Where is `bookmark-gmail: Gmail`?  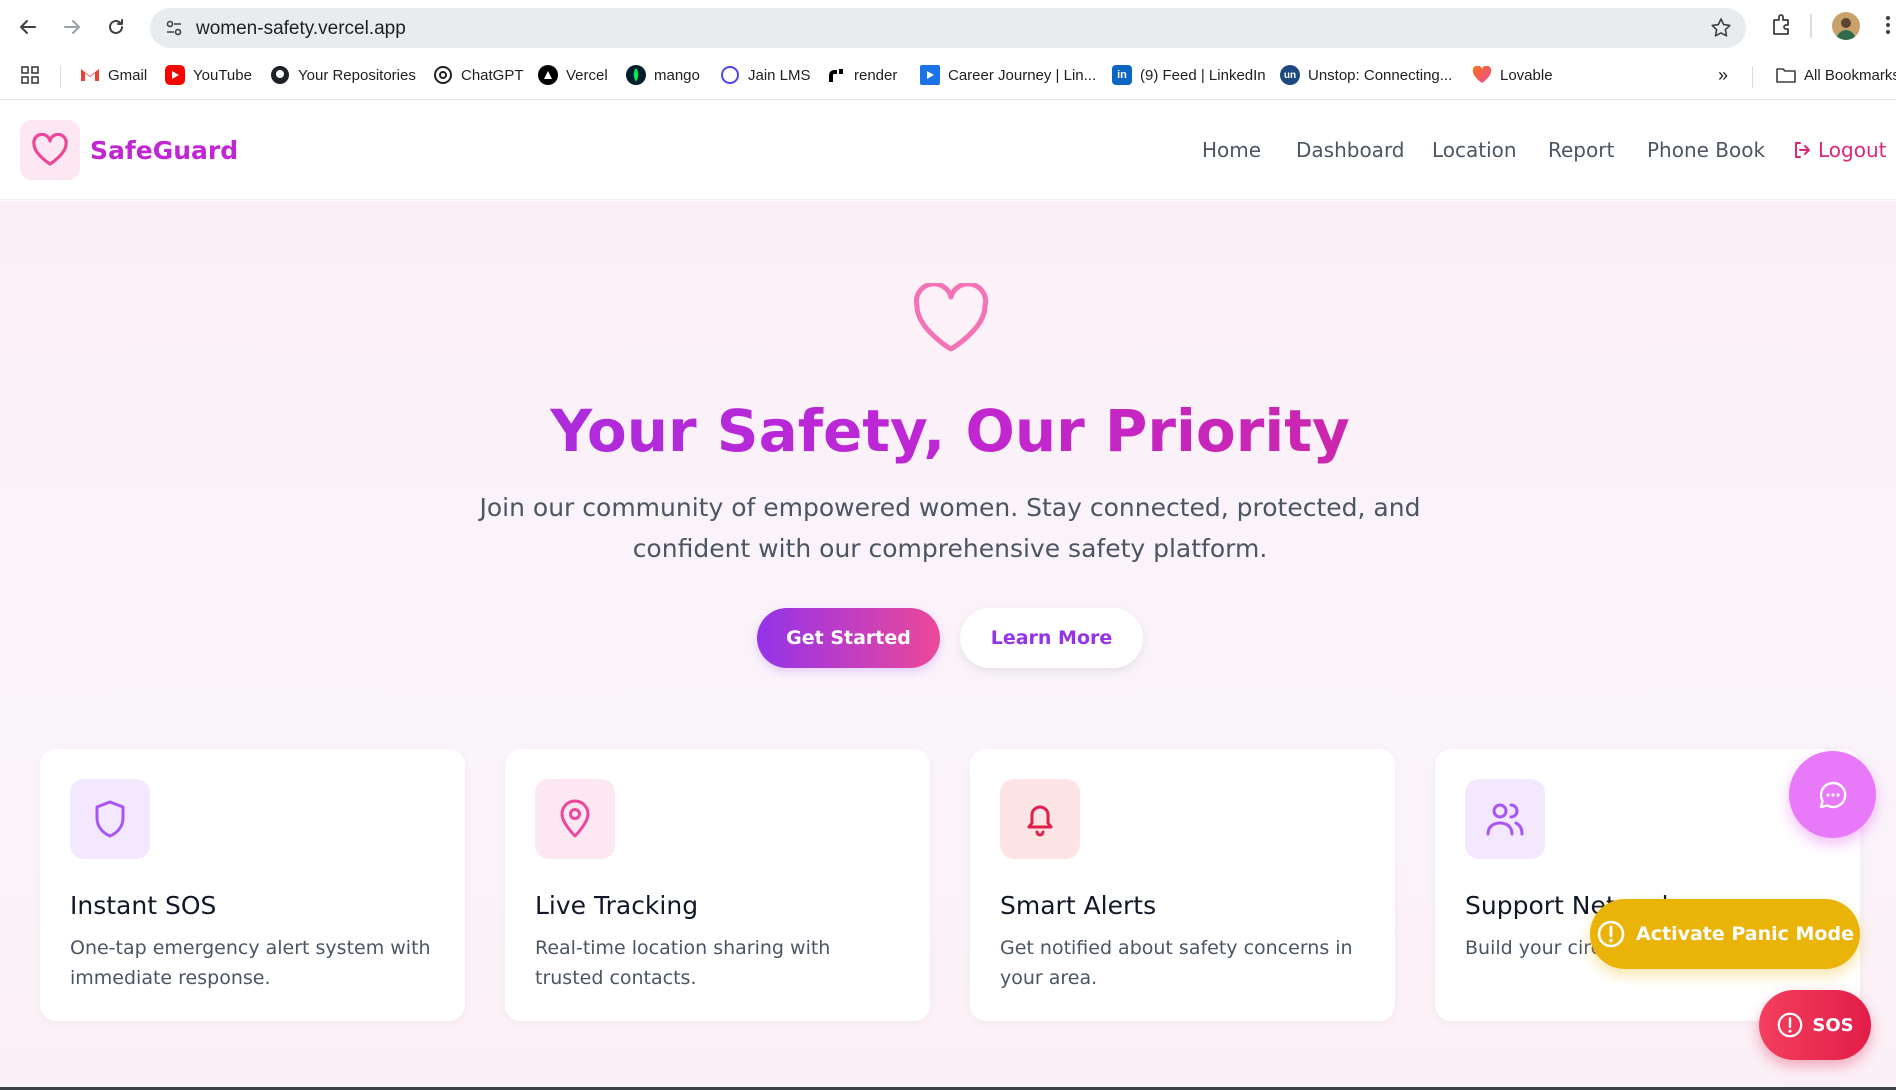
bookmark-gmail: Gmail is located at coordinates (113, 75).